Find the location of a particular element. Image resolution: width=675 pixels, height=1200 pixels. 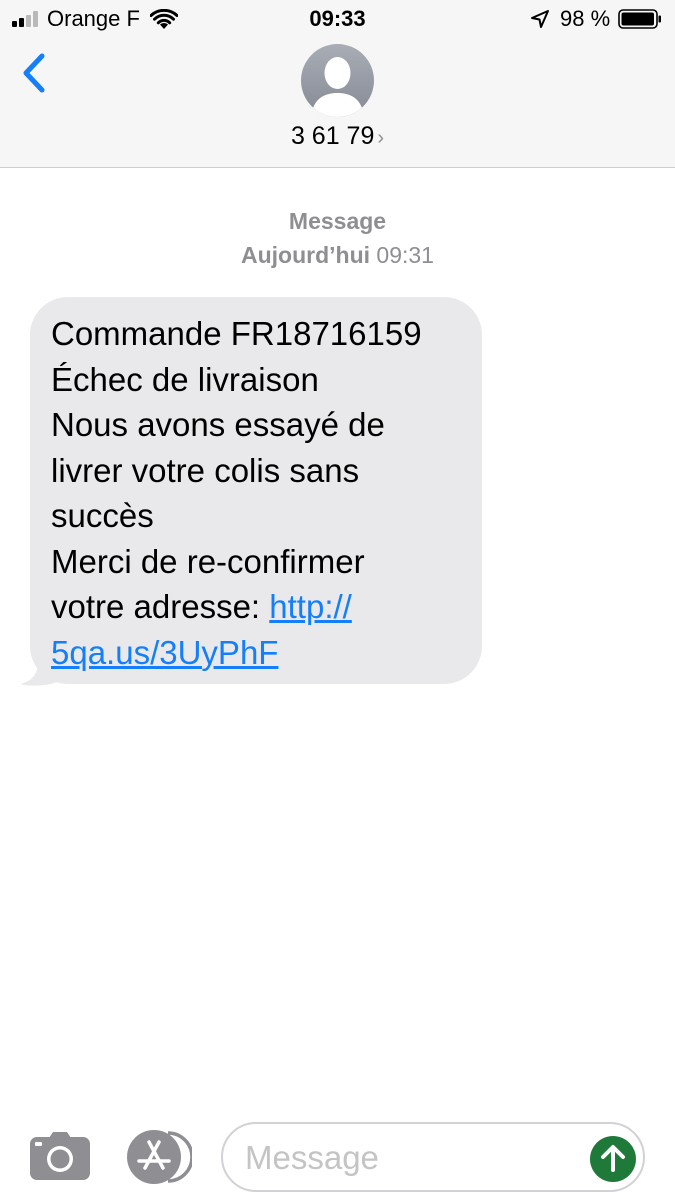

send-arrow-up-icon is located at coordinates (613, 1158).